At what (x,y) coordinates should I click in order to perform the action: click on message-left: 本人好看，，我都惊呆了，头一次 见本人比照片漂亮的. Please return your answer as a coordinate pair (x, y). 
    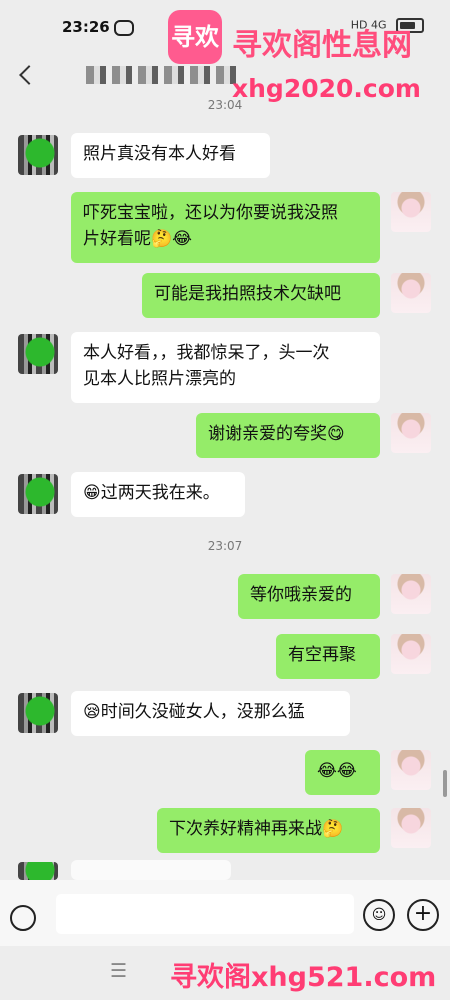
    Looking at the image, I should click on (225, 367).